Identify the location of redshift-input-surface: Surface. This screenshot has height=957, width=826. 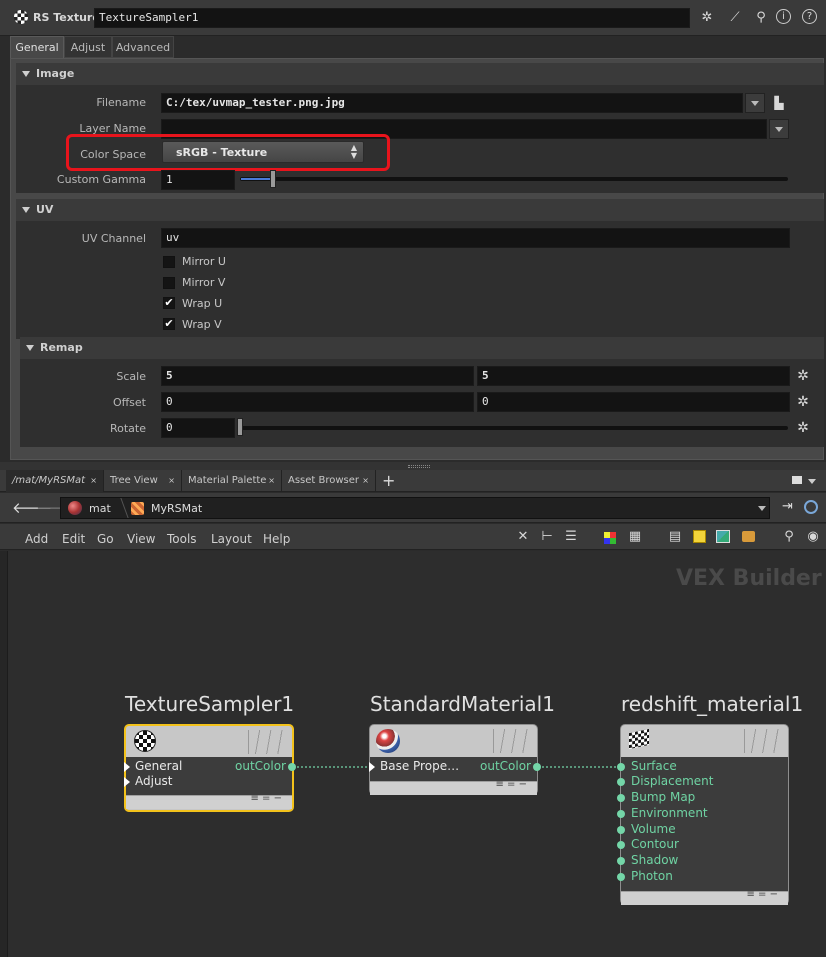
(654, 766).